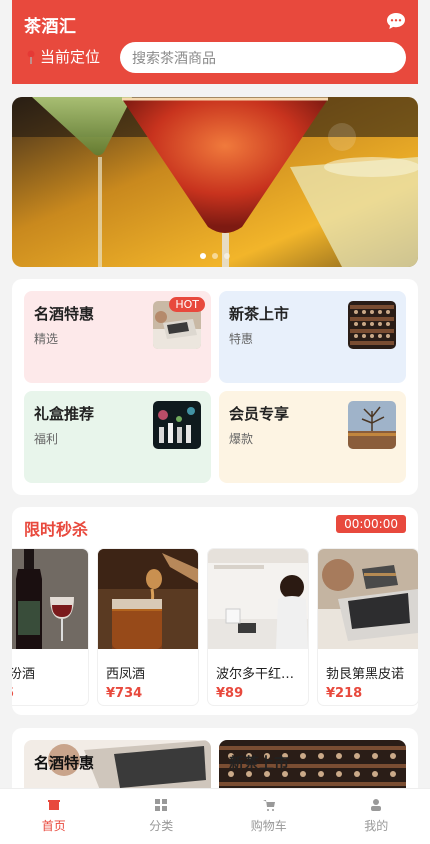 The height and width of the screenshot is (844, 430). I want to click on cart-icon, so click(268, 805).